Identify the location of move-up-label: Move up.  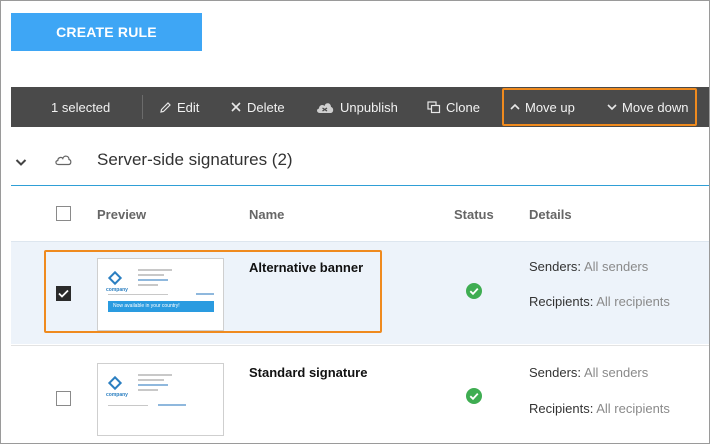
(550, 107).